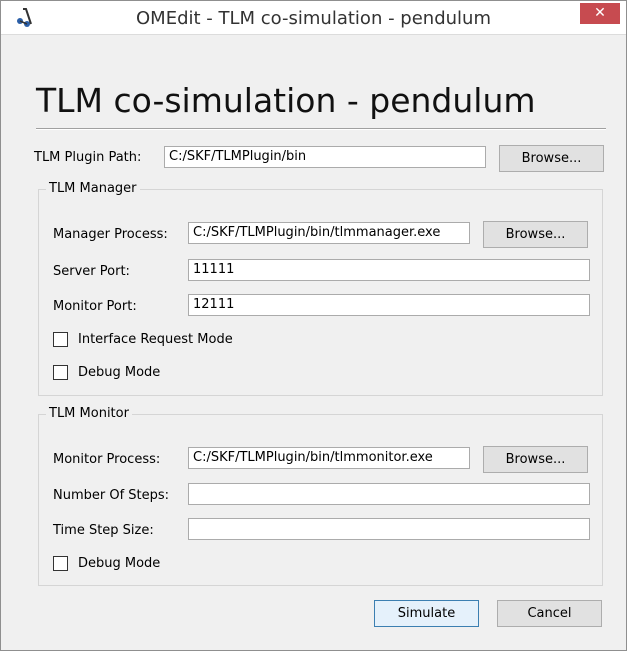  Describe the element at coordinates (111, 495) in the screenshot. I see `number-of-steps-label: Number Of Steps:` at that location.